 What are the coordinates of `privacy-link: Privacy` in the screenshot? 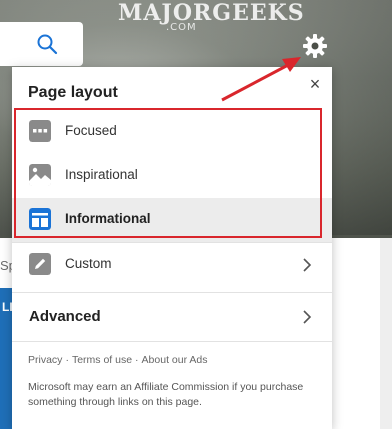 It's located at (45, 360).